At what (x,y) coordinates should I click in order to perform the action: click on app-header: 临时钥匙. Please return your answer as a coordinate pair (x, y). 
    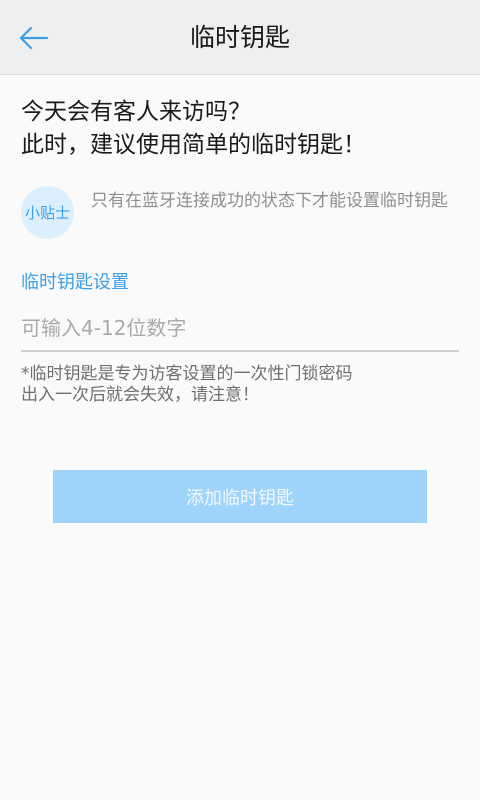
    Looking at the image, I should click on (240, 37).